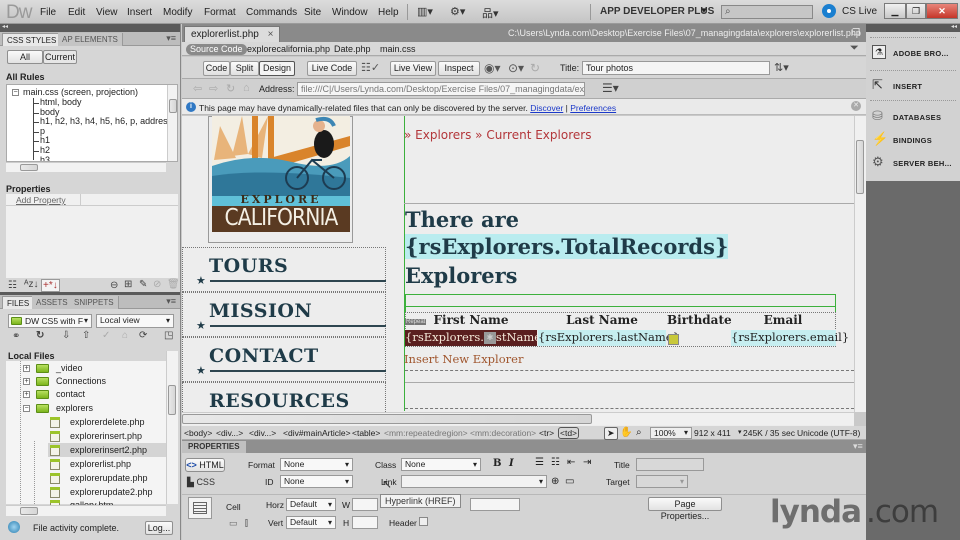 The image size is (960, 540). I want to click on file-item: explorerupdate2.php, so click(111, 492).